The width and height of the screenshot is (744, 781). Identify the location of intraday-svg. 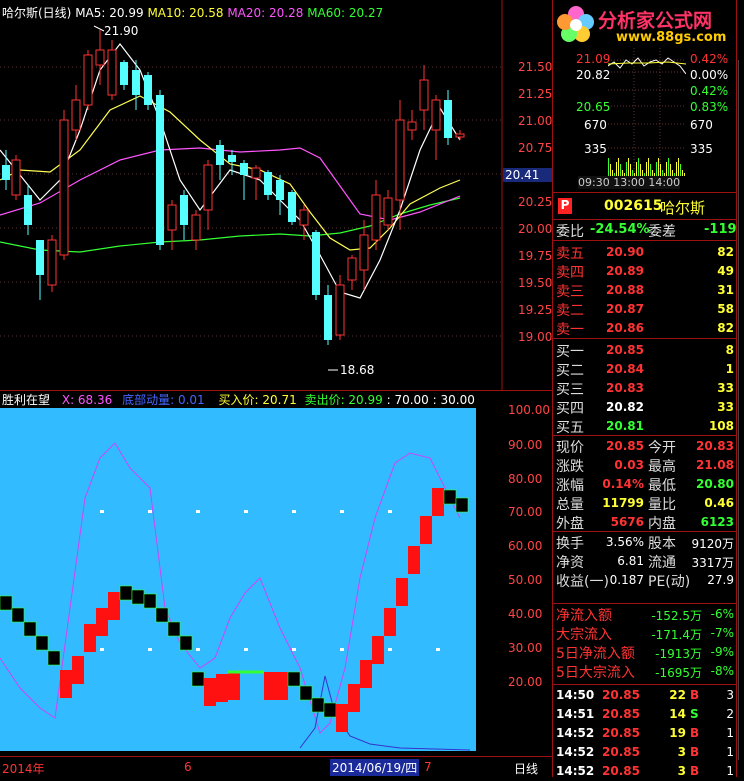
(647, 112).